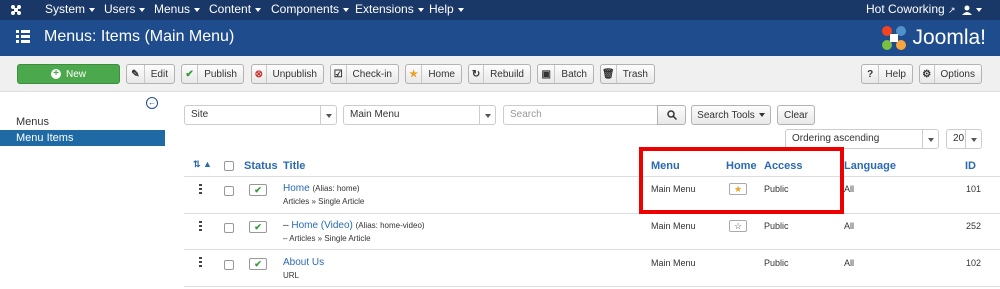  What do you see at coordinates (500, 38) in the screenshot?
I see `page-header: Menus: Items (Main Menu) Joomla!` at bounding box center [500, 38].